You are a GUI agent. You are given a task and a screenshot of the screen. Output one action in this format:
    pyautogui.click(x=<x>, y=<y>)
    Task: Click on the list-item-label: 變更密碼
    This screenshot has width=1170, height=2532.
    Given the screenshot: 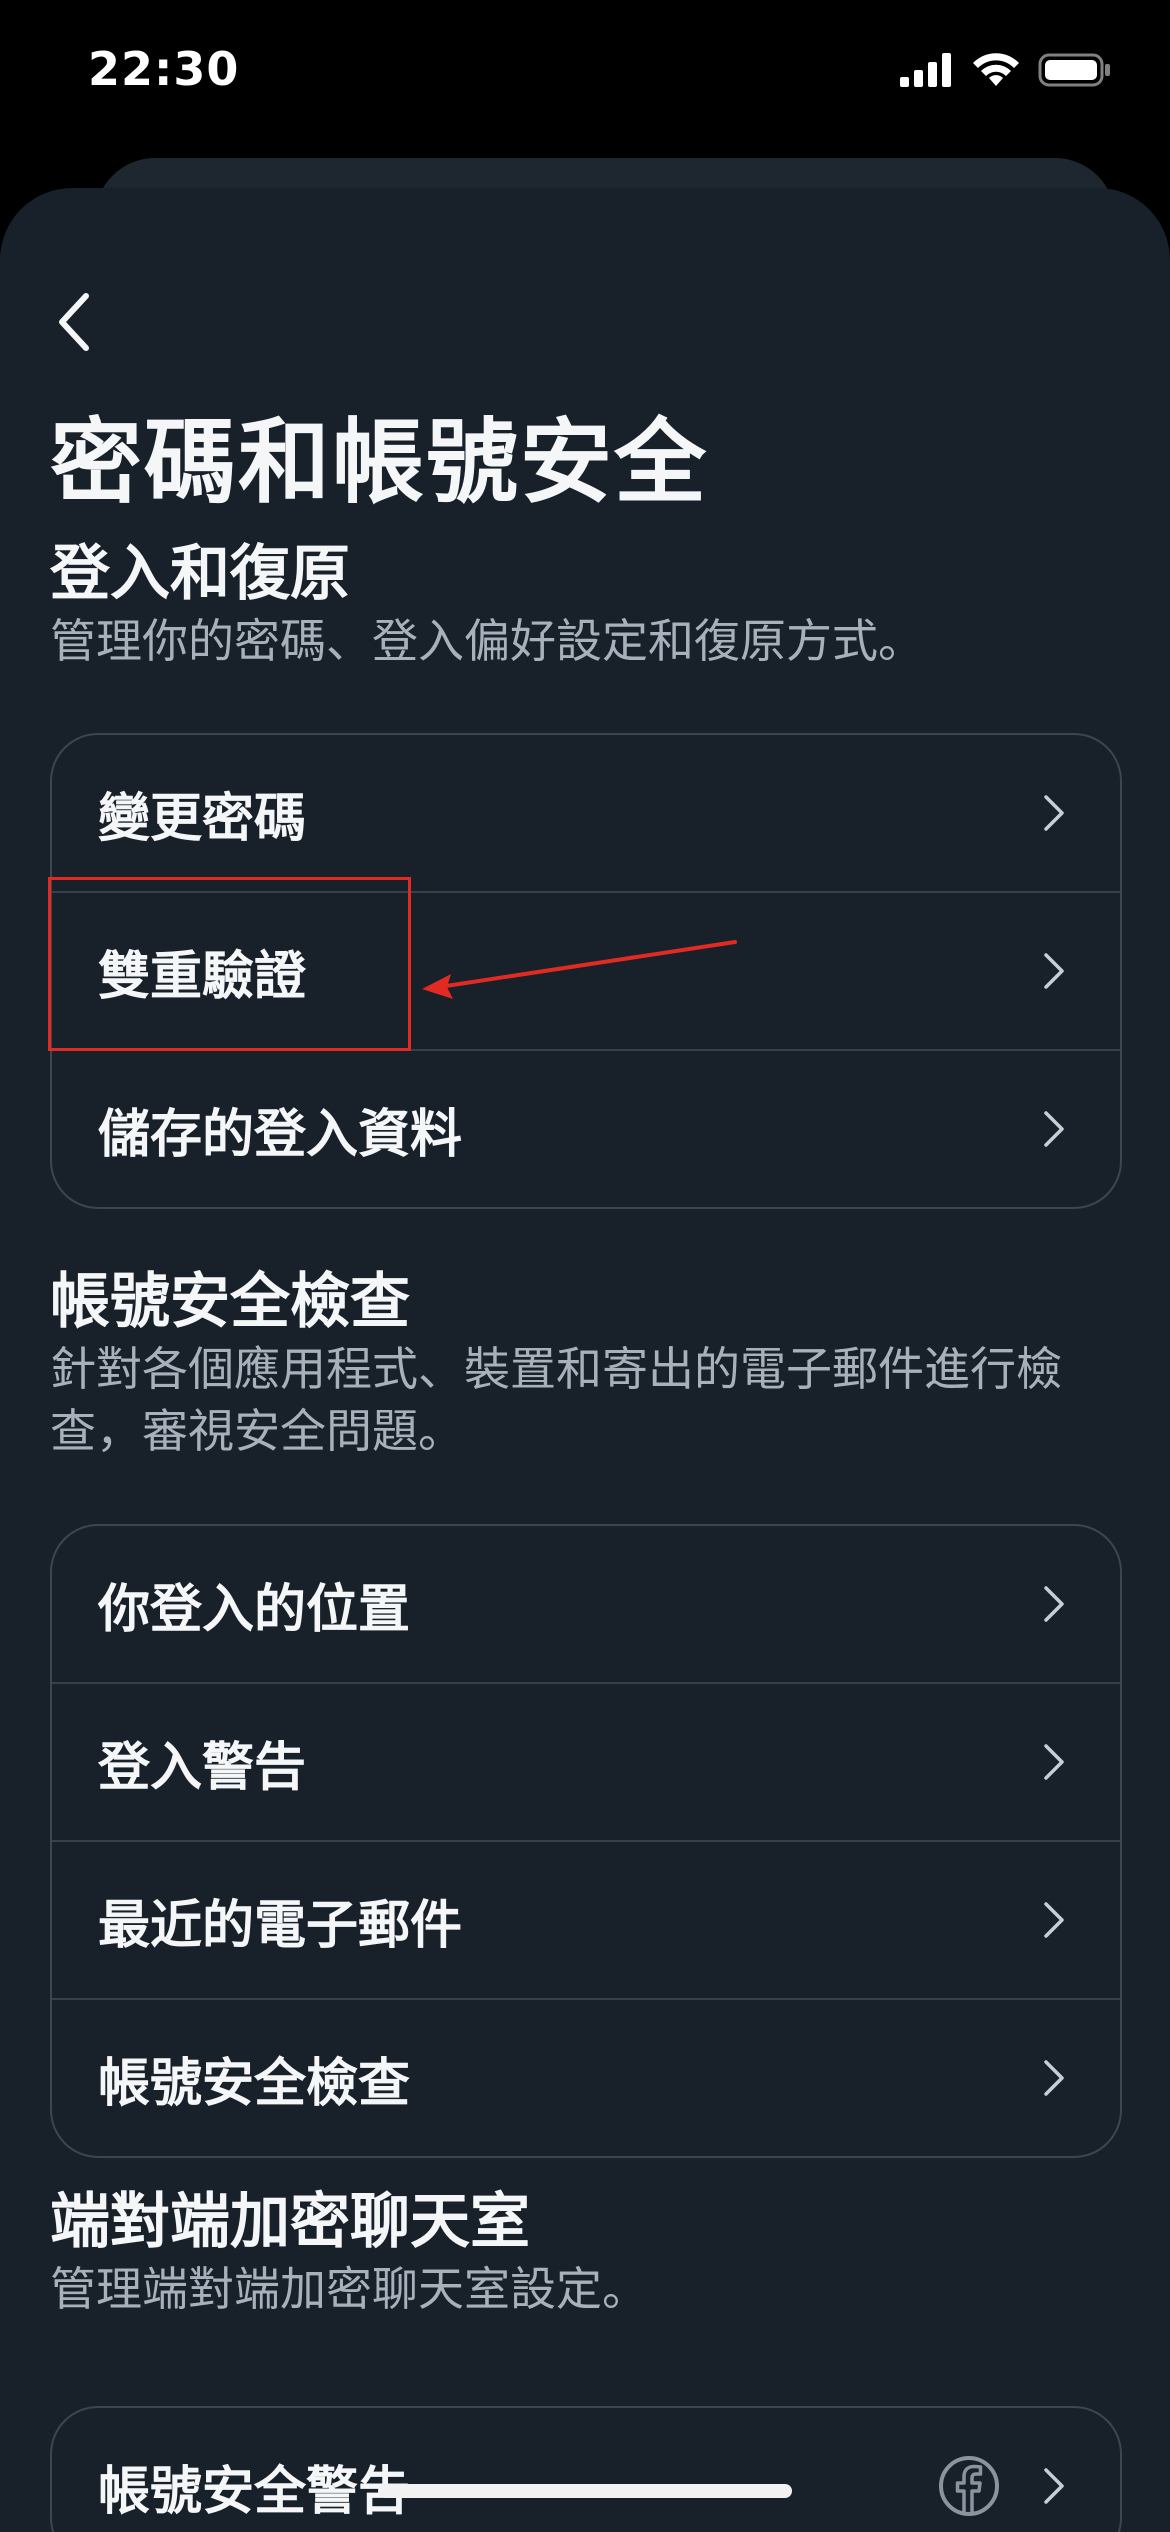 What is the action you would take?
    pyautogui.click(x=202, y=818)
    